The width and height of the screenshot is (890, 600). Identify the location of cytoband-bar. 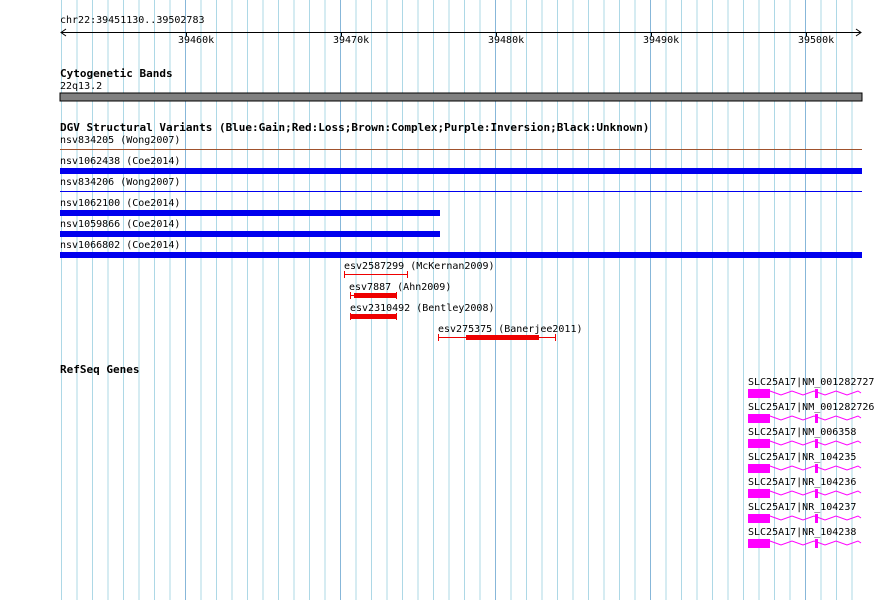
(461, 97).